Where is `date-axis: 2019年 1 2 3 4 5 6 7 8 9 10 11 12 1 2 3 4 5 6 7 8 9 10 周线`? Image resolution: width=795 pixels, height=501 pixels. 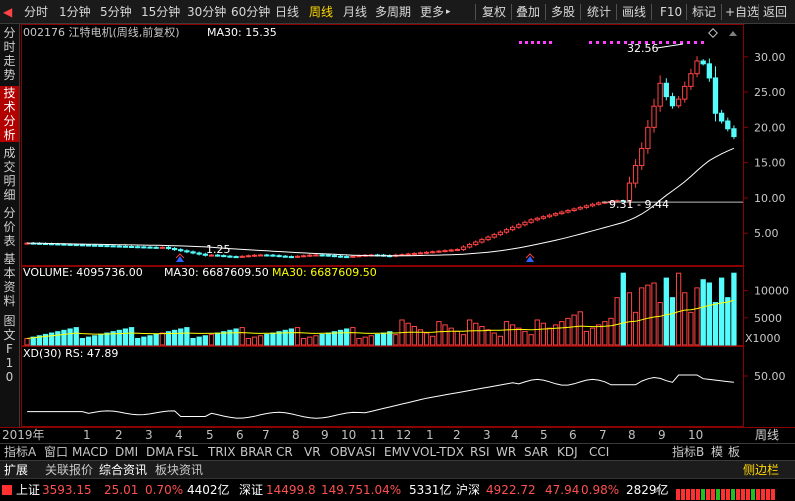 date-axis: 2019年 1 2 3 4 5 6 7 8 9 10 11 12 1 2 3 4 5 6 7 8 9 10 周线 is located at coordinates (397, 435).